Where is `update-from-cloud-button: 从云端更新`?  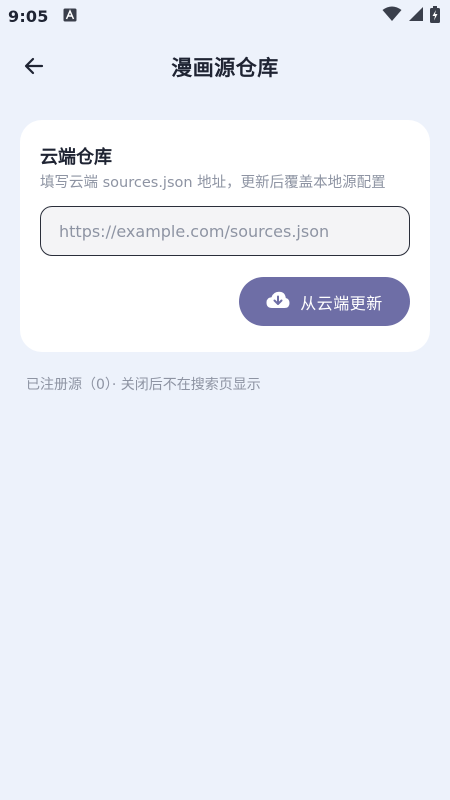 update-from-cloud-button: 从云端更新 is located at coordinates (324, 301).